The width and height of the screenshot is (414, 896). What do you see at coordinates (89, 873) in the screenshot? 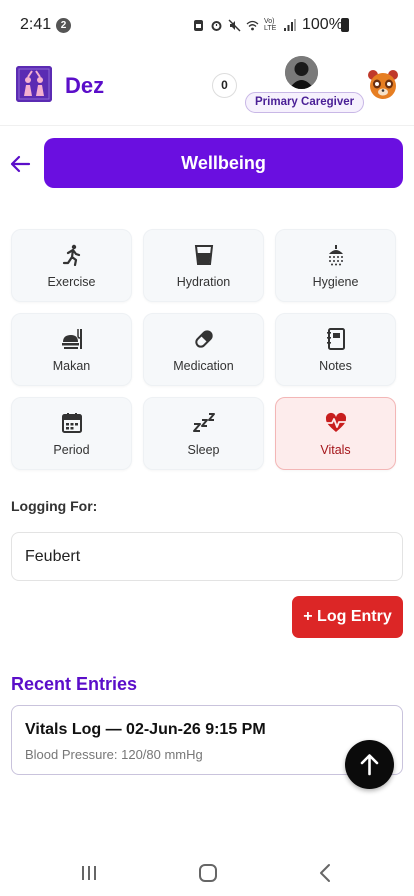
I see `recent-apps-icon` at bounding box center [89, 873].